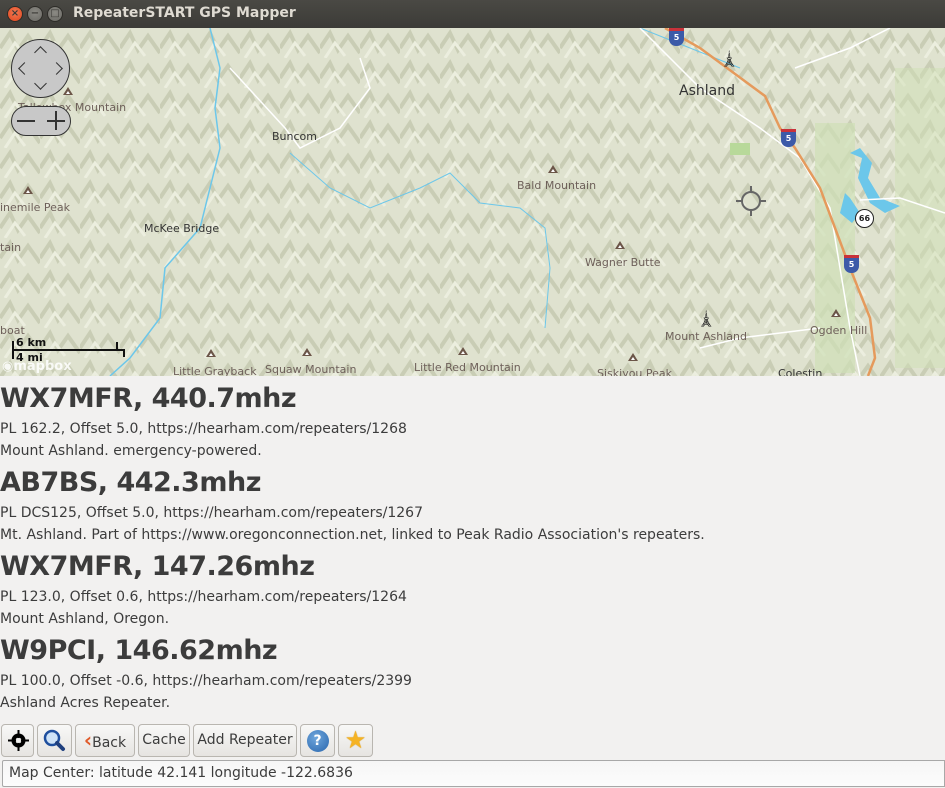  Describe the element at coordinates (26, 121) in the screenshot. I see `zoom-out-icon` at that location.